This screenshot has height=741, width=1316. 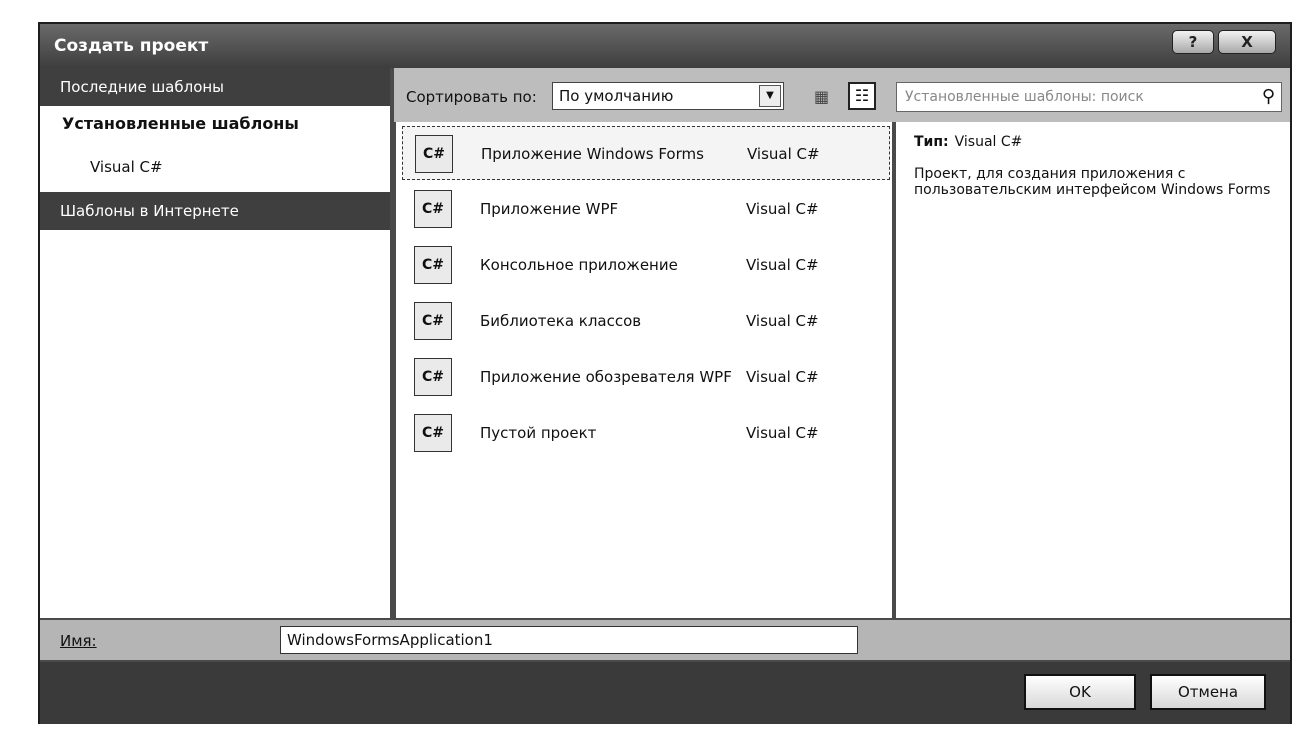 I want to click on class-library-icon: C#, so click(x=433, y=321).